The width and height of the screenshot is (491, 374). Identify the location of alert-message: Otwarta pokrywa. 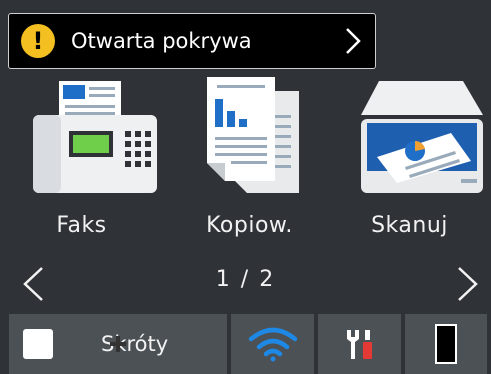
(161, 41).